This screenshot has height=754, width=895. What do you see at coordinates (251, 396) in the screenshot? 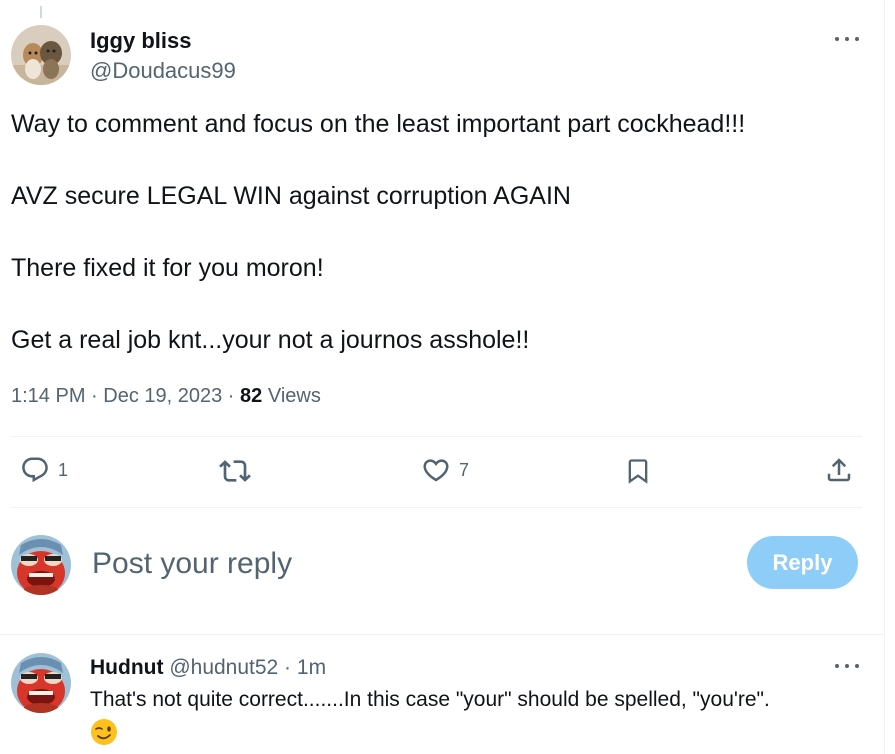
I see `views-count: 82` at bounding box center [251, 396].